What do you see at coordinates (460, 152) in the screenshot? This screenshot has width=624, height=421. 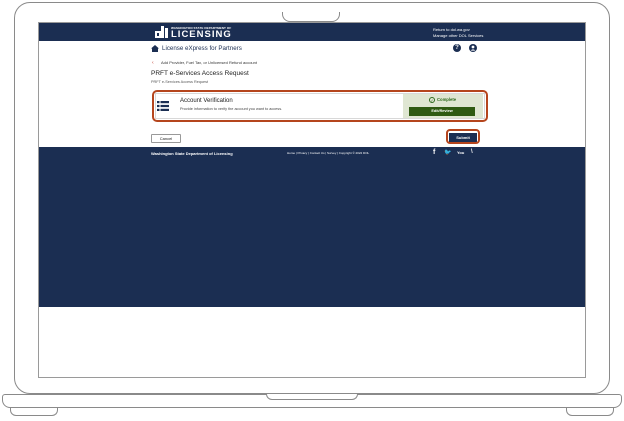 I see `youtube-icon: You` at bounding box center [460, 152].